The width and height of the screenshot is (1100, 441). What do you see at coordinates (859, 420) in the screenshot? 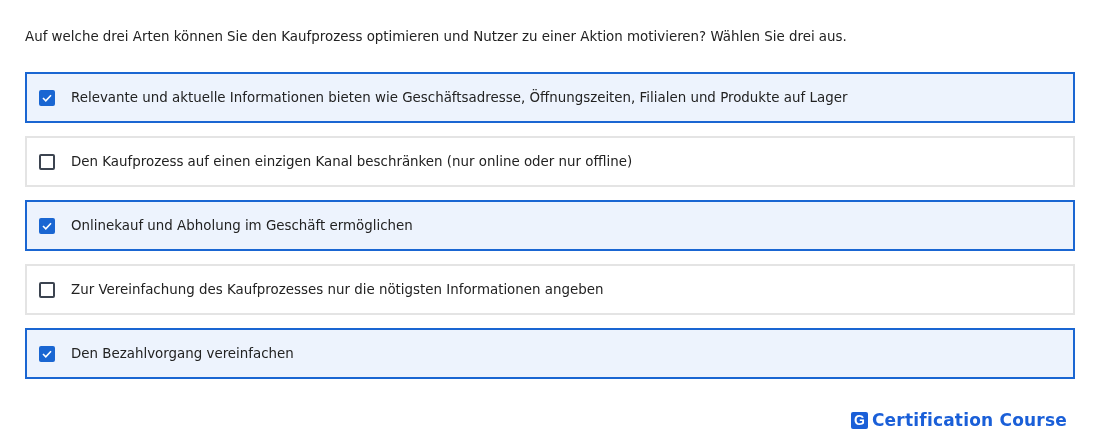
I see `logo-mark: G` at bounding box center [859, 420].